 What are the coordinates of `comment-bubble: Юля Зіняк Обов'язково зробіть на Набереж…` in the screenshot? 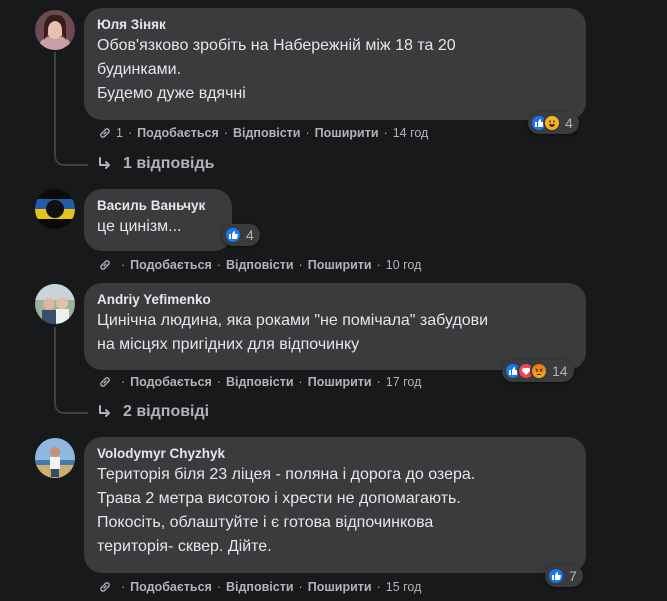 It's located at (335, 64).